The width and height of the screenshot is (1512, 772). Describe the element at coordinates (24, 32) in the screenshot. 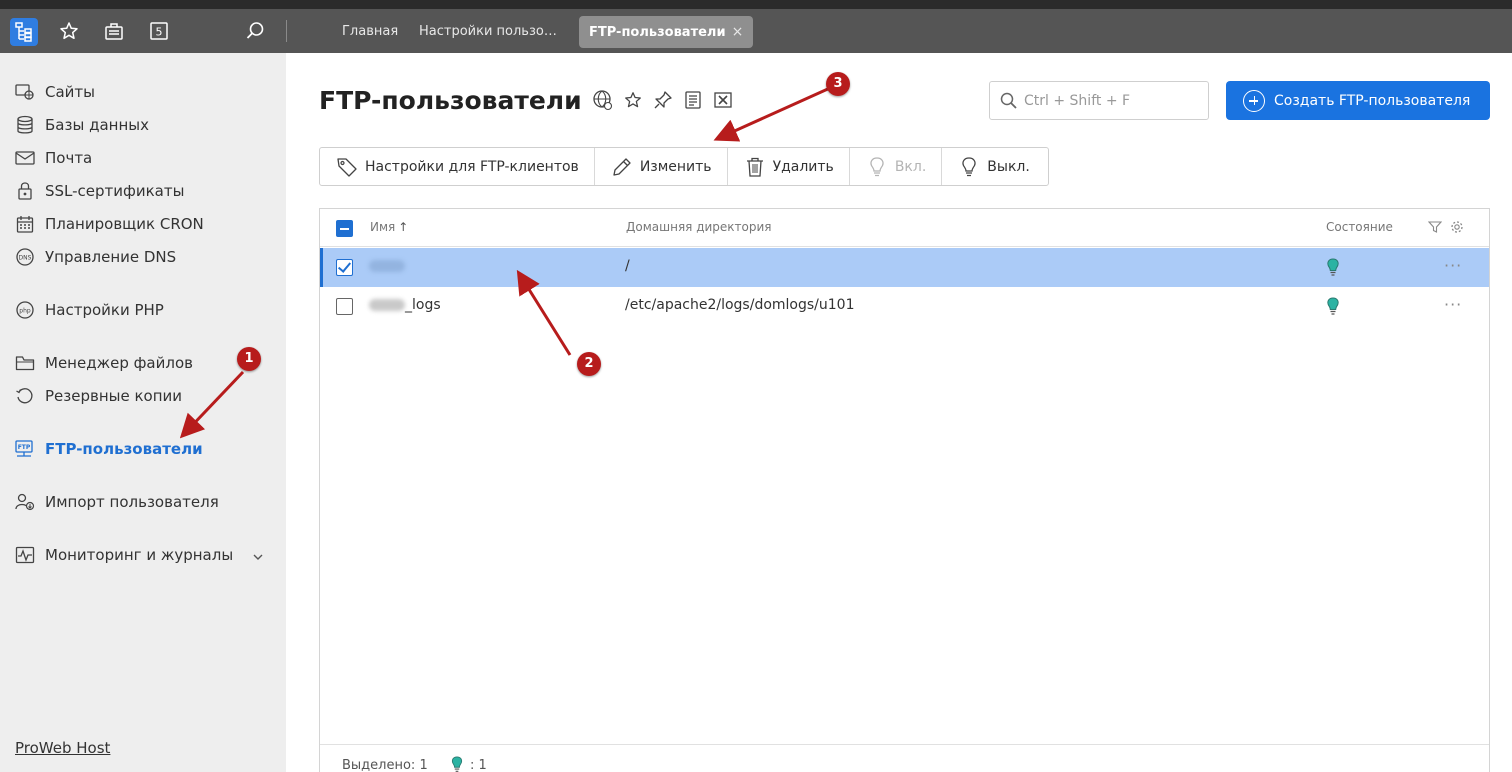

I see `panel-logo-icon` at that location.